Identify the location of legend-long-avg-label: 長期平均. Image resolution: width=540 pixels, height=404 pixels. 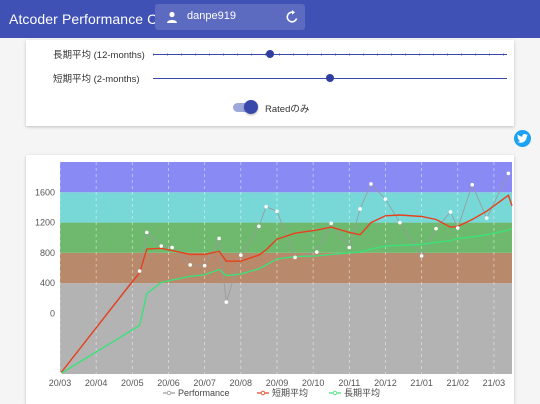
(362, 392).